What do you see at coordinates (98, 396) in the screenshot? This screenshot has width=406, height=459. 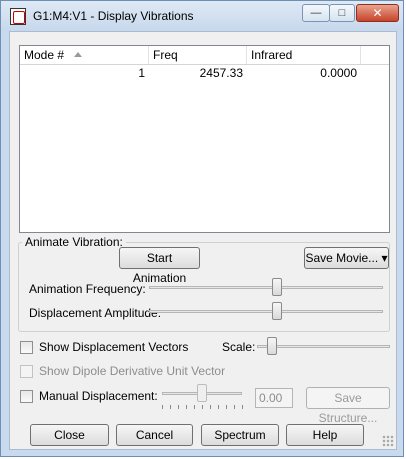 I see `manual-displacement-label: Manual Displacement:` at bounding box center [98, 396].